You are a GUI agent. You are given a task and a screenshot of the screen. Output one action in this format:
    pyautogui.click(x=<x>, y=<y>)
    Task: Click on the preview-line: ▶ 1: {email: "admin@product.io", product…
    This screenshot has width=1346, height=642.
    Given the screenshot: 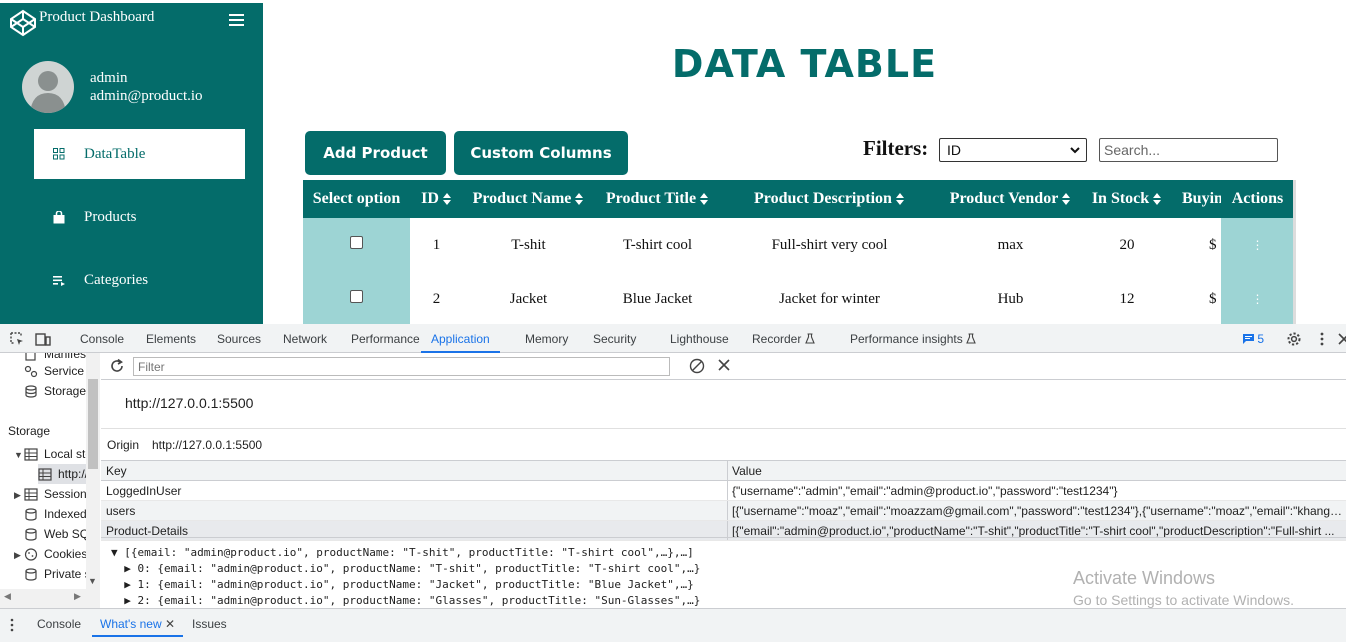 What is the action you would take?
    pyautogui.click(x=402, y=584)
    